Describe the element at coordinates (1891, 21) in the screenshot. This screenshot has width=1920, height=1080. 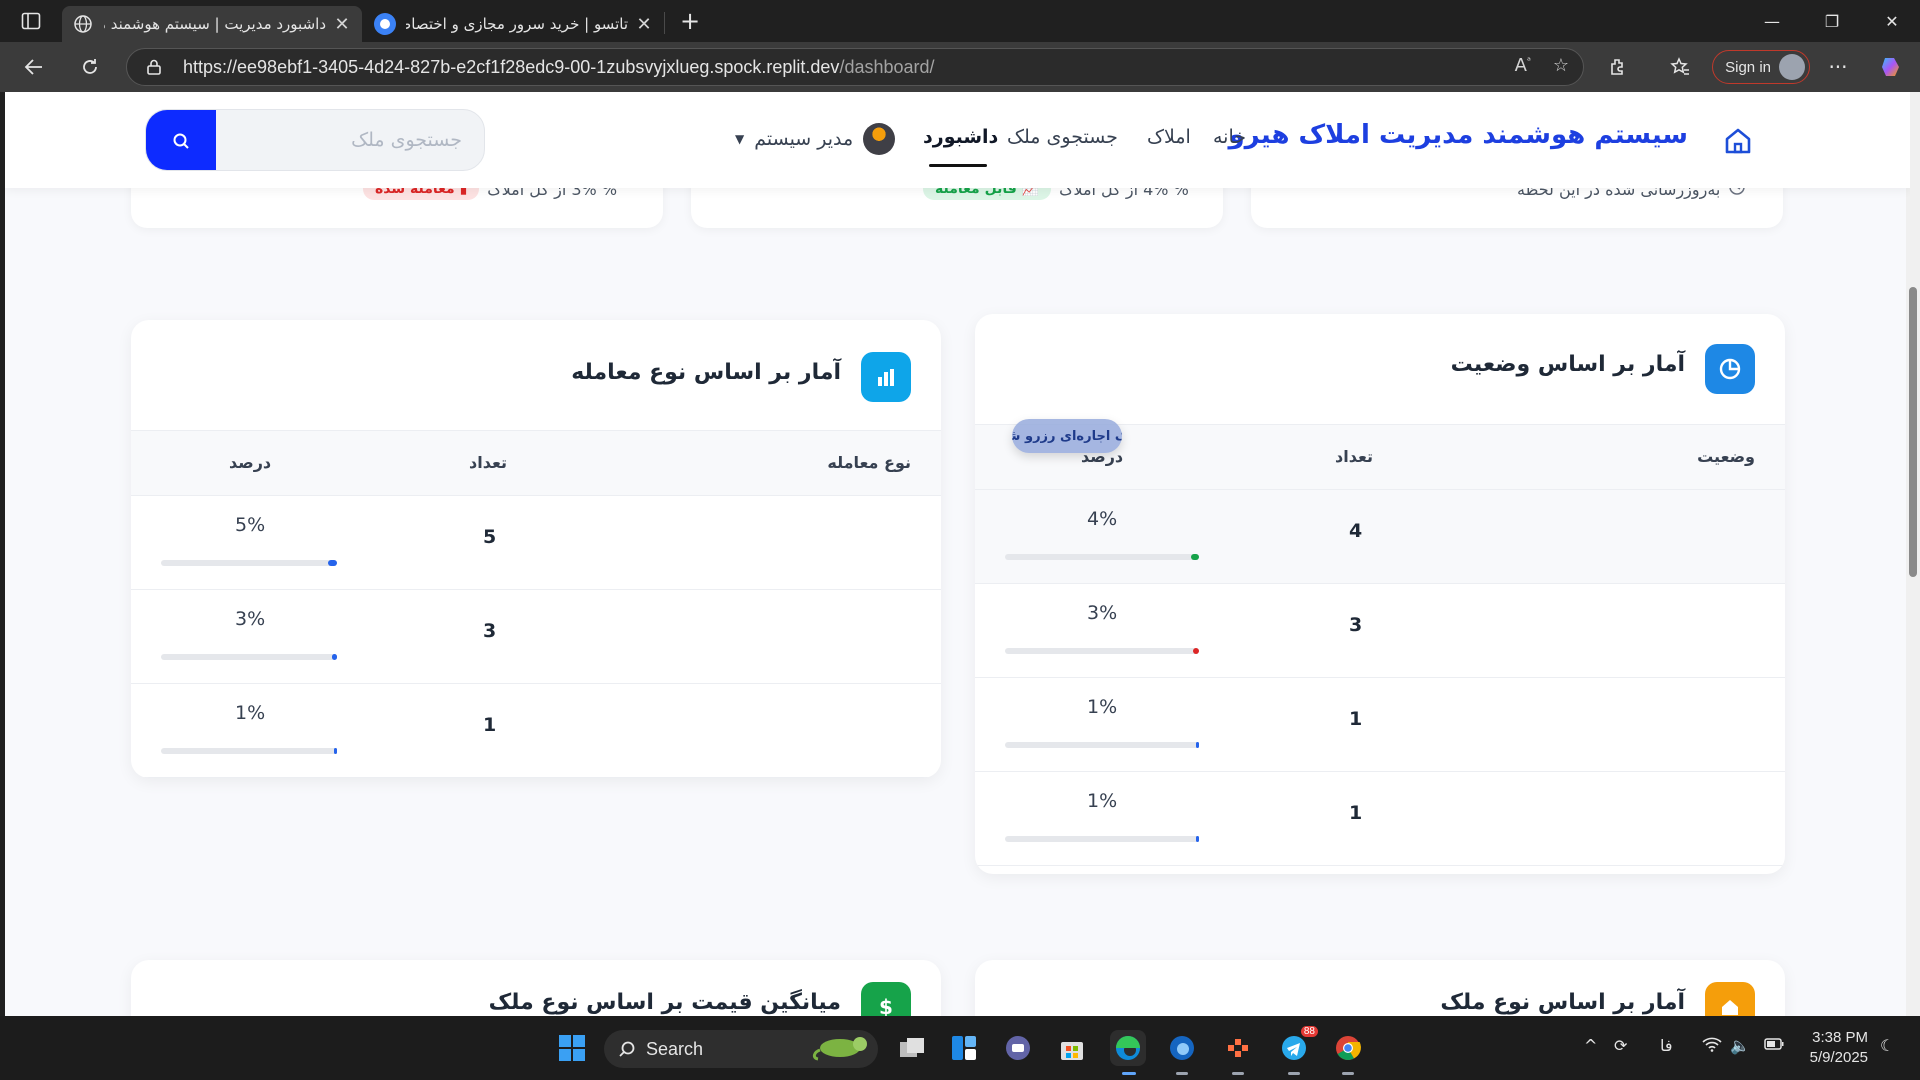
I see `close-window-icon: ✕` at that location.